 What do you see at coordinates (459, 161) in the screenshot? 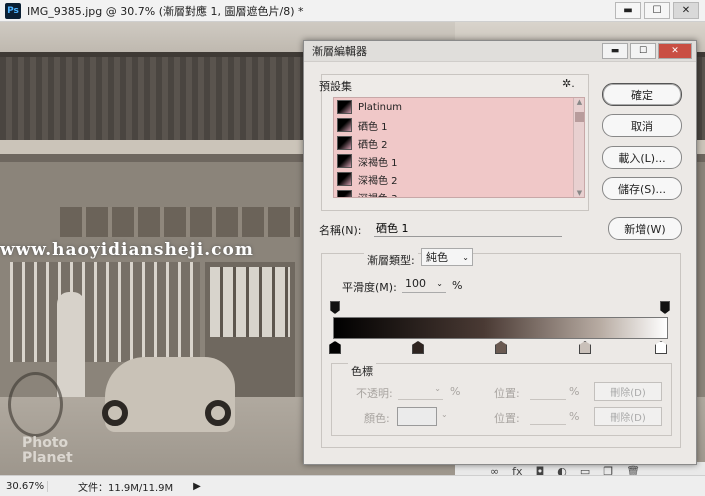
I see `preset-item: 深褐色 1` at bounding box center [459, 161].